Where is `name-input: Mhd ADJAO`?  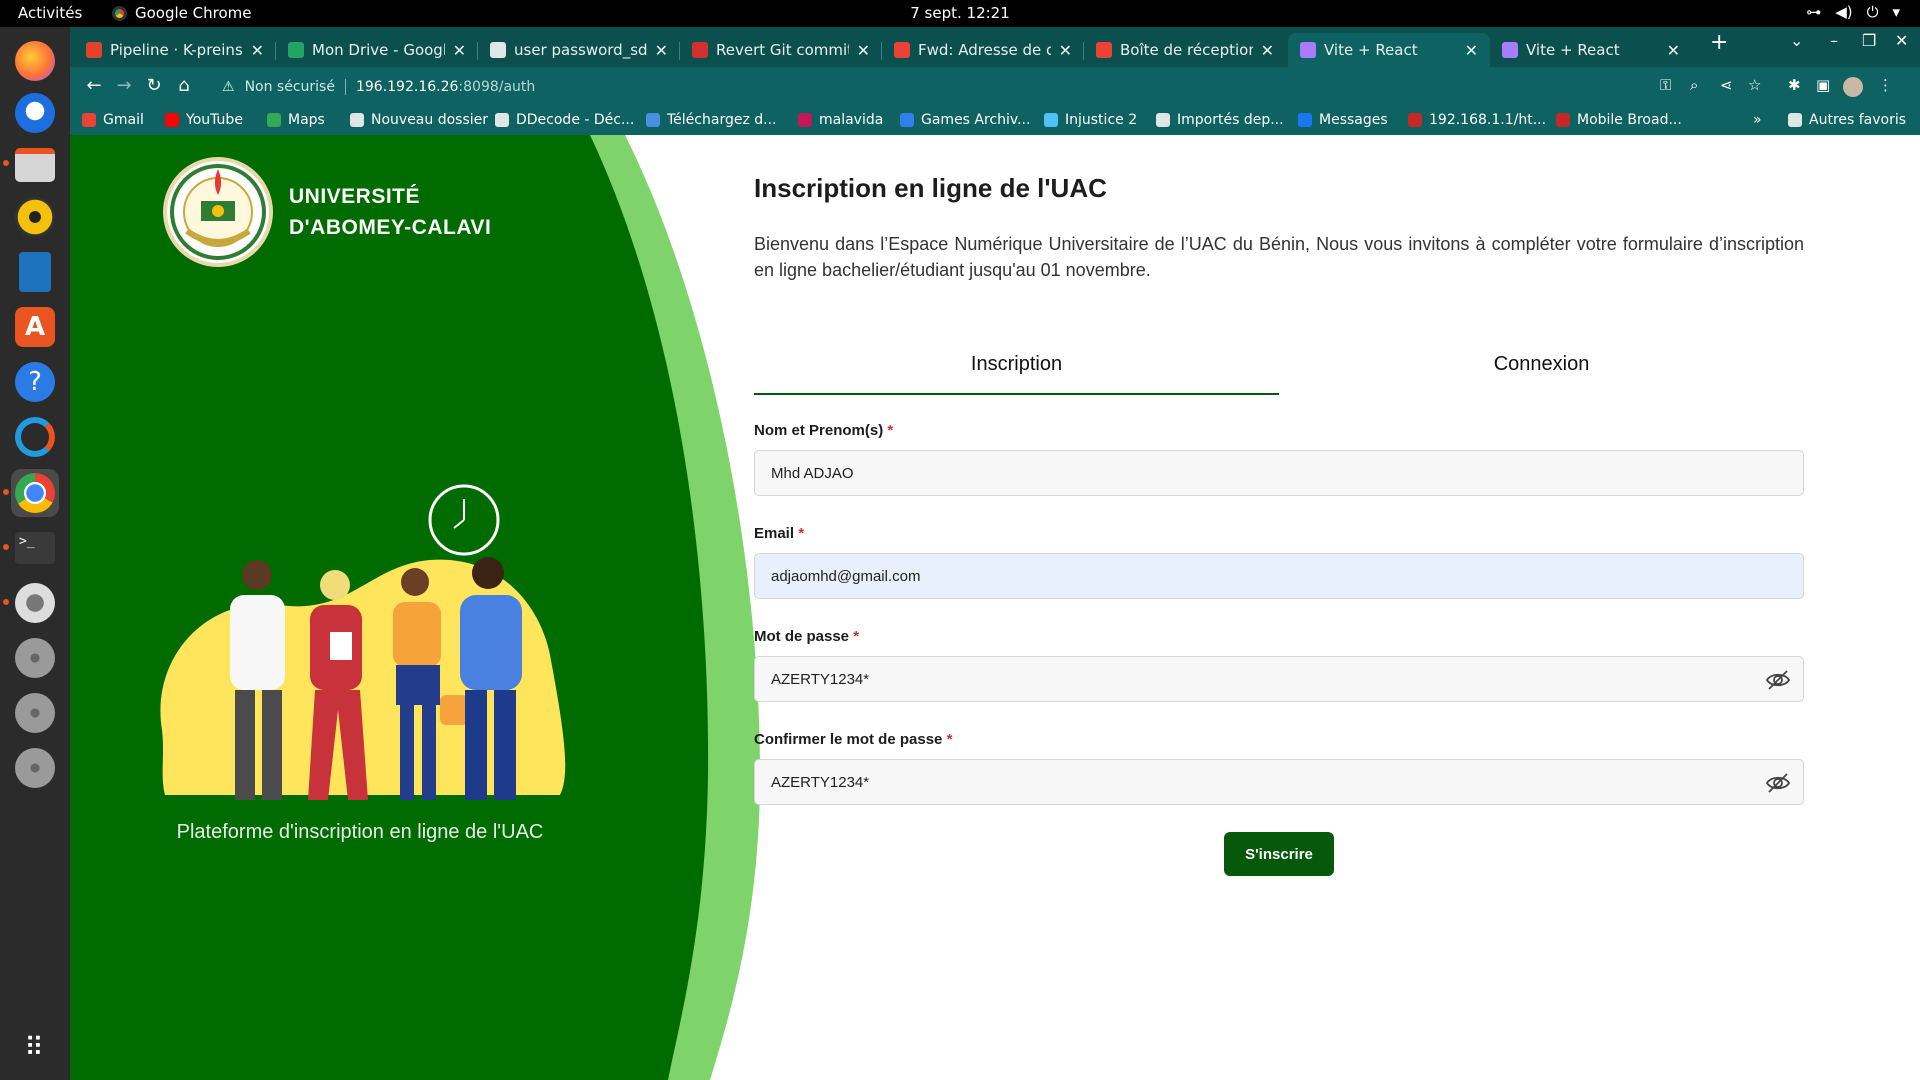 name-input: Mhd ADJAO is located at coordinates (1279, 473).